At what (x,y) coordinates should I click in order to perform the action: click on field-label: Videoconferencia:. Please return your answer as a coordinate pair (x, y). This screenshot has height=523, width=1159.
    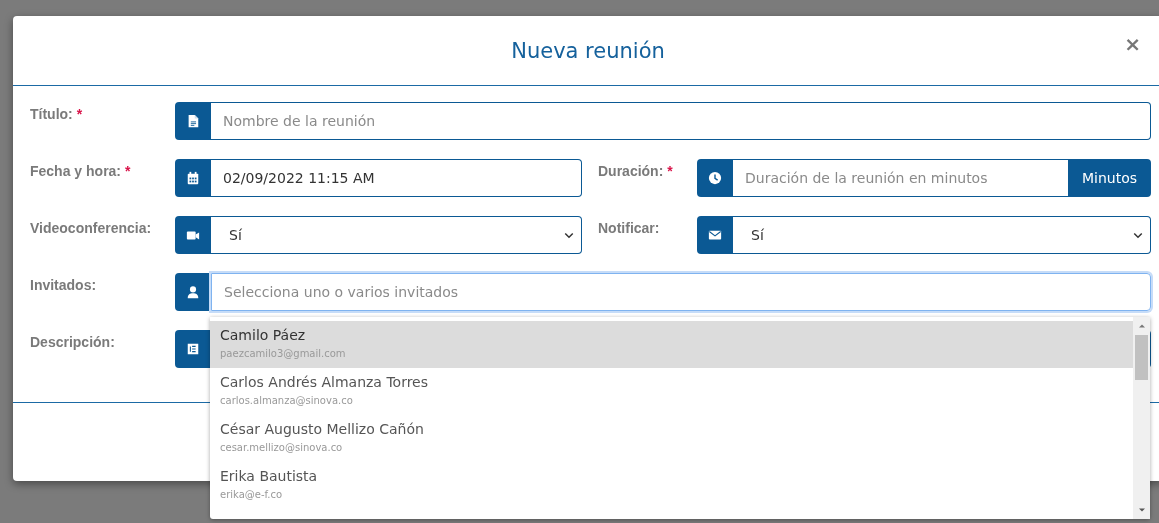
    Looking at the image, I should click on (91, 227).